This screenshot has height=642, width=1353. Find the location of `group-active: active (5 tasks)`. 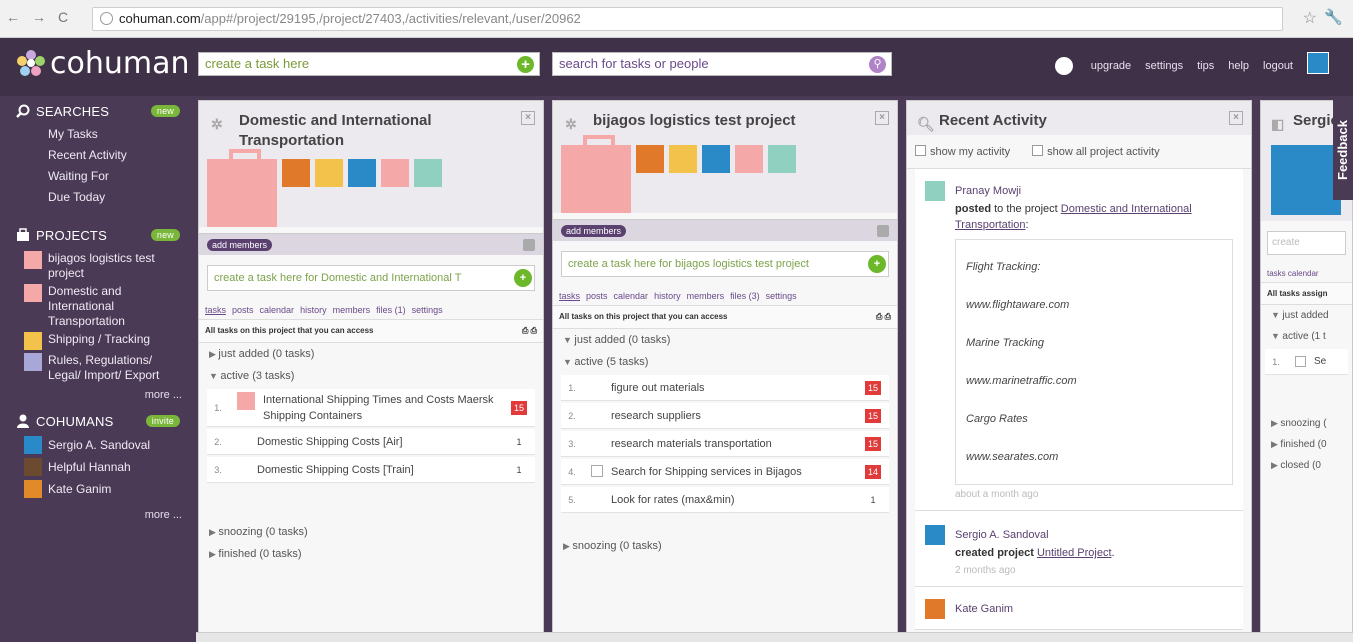

group-active: active (5 tasks) is located at coordinates (725, 362).